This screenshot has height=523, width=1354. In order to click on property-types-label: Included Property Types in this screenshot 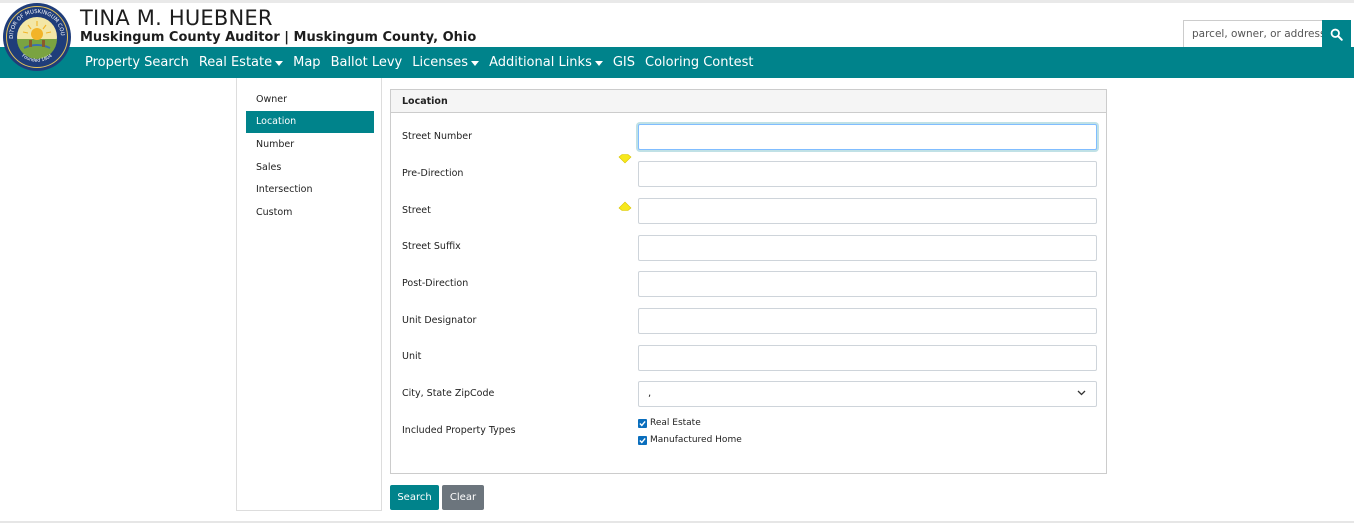, I will do `click(459, 430)`.